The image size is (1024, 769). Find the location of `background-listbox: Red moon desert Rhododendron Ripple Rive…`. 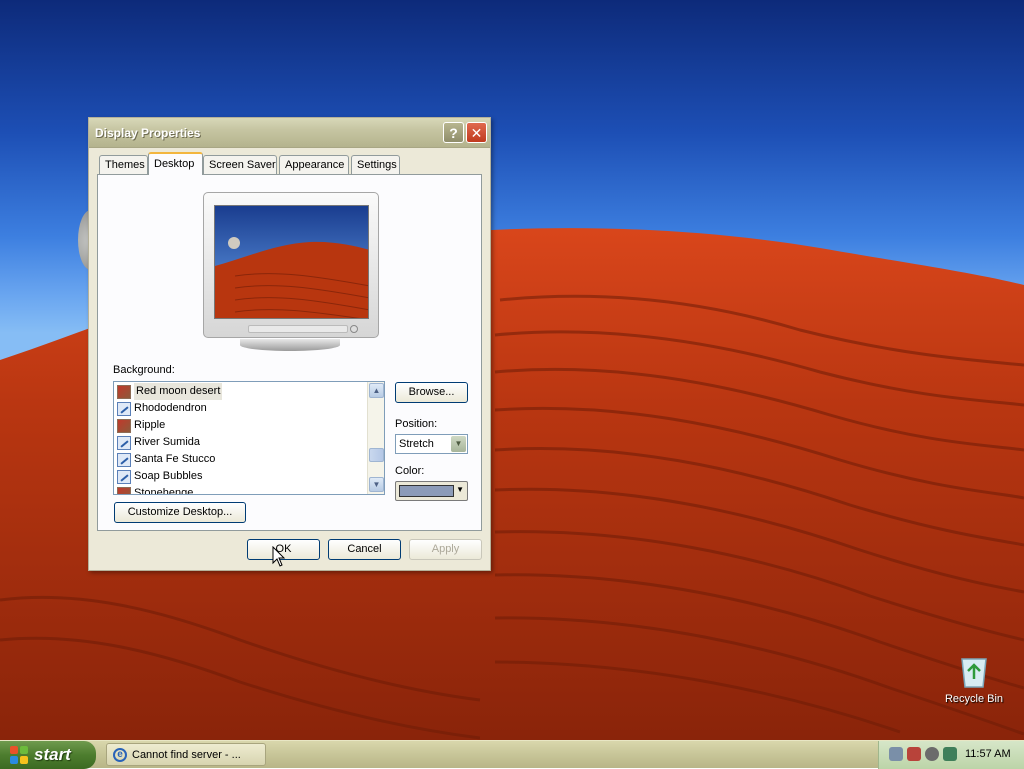

background-listbox: Red moon desert Rhododendron Ripple Rive… is located at coordinates (249, 438).